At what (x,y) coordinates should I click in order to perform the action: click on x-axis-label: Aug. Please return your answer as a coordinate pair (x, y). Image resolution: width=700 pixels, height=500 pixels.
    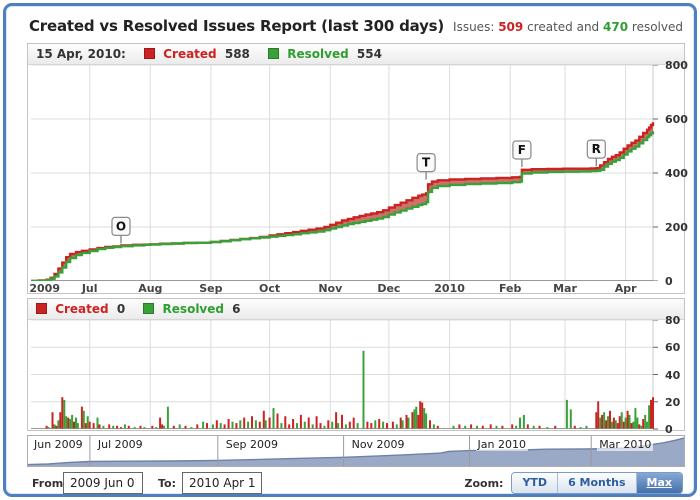
    Looking at the image, I should click on (150, 288).